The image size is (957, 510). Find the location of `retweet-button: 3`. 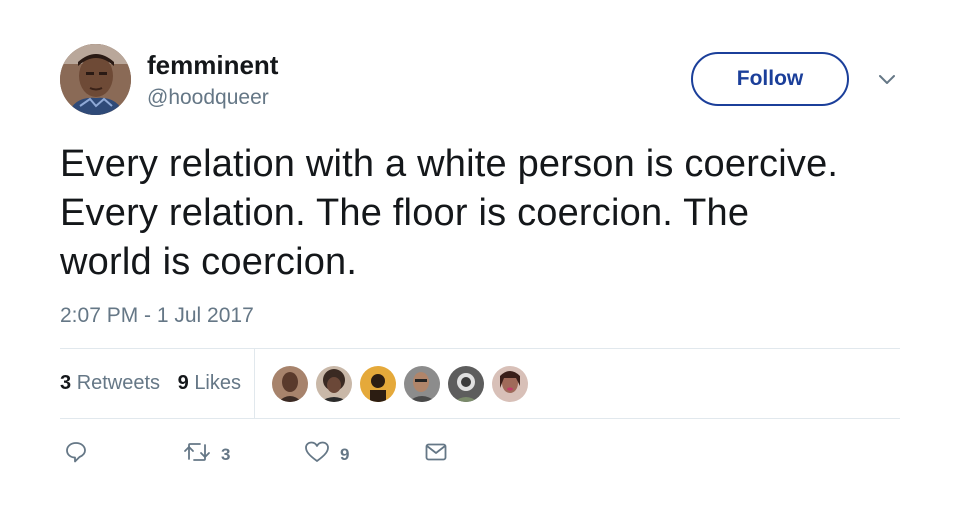

retweet-button: 3 is located at coordinates (206, 454).